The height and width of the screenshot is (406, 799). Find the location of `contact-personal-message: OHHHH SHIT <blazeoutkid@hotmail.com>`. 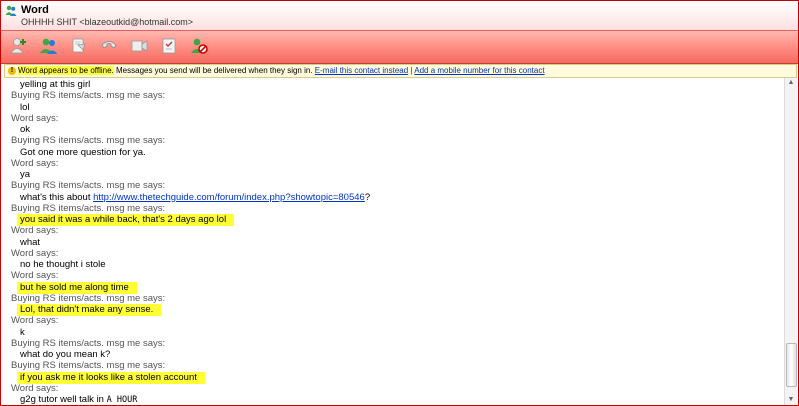

contact-personal-message: OHHHH SHIT <blazeoutkid@hotmail.com> is located at coordinates (107, 22).